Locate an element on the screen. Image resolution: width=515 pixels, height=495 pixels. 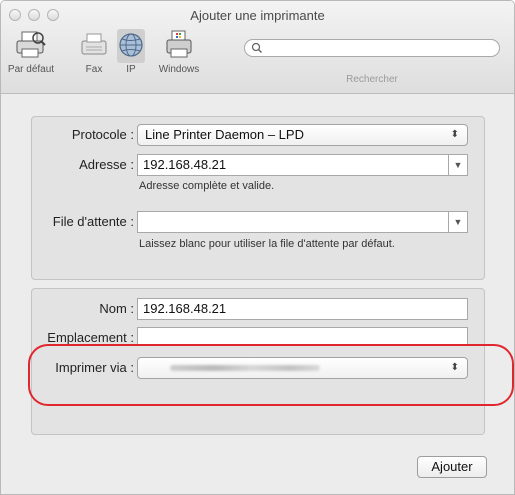
highlight-annotation is located at coordinates (271, 375).